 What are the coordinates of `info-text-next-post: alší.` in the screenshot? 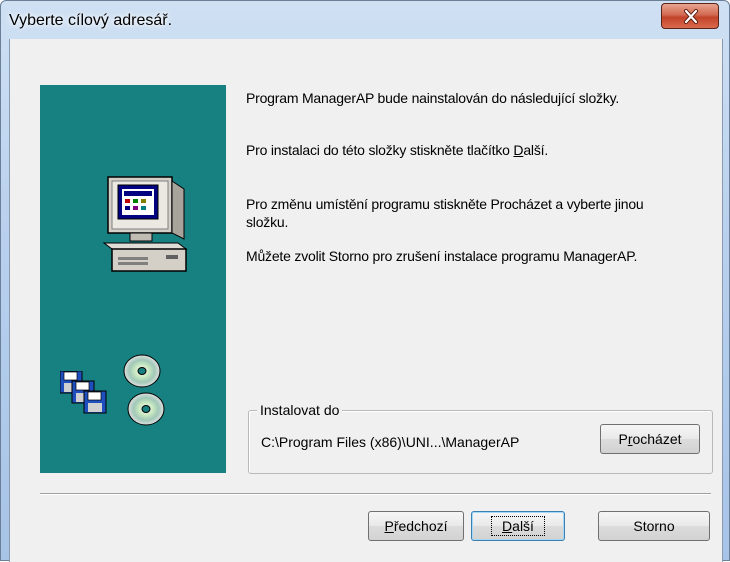 It's located at (536, 150).